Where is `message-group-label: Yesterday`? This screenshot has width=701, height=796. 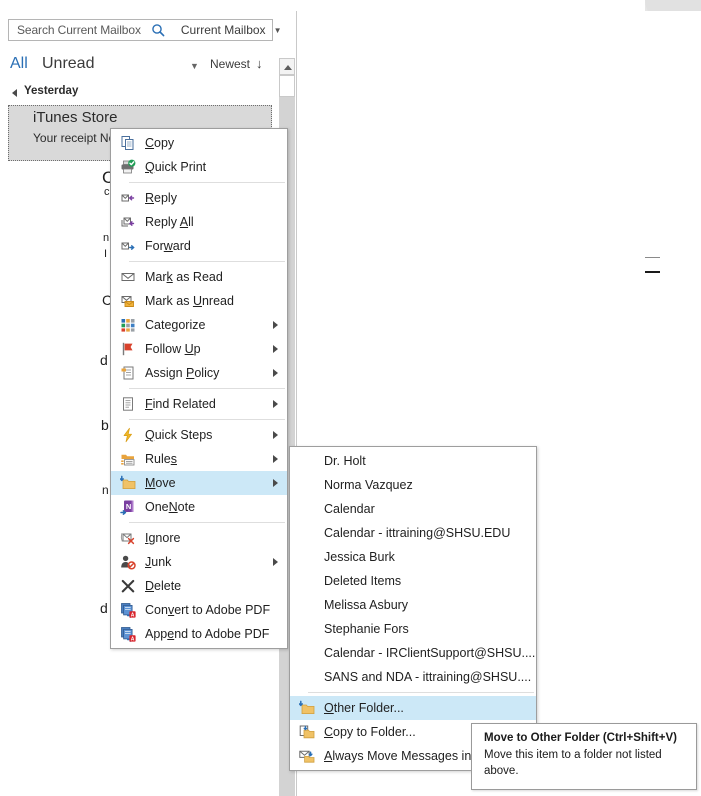 message-group-label: Yesterday is located at coordinates (51, 91).